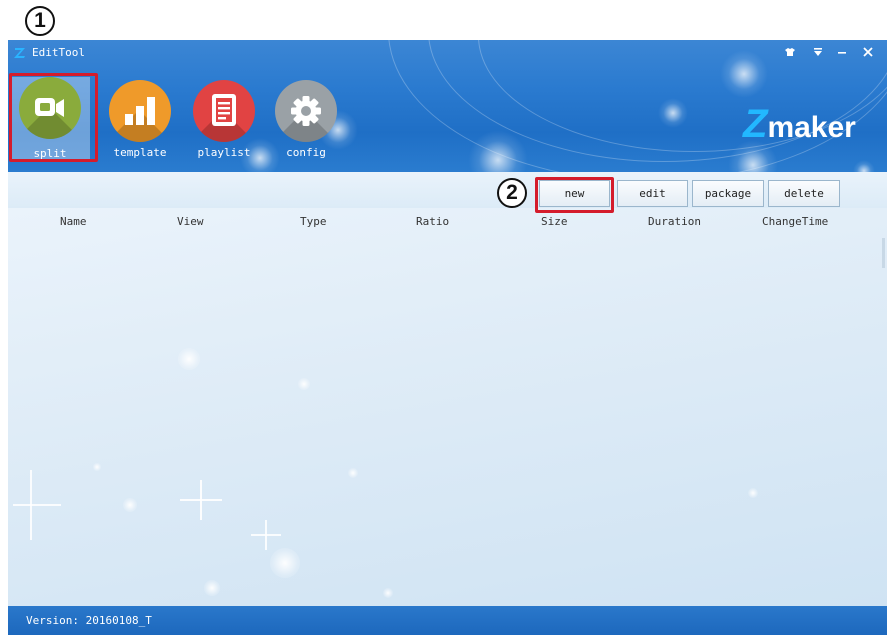 This screenshot has width=887, height=635. I want to click on edit-button: edit, so click(652, 193).